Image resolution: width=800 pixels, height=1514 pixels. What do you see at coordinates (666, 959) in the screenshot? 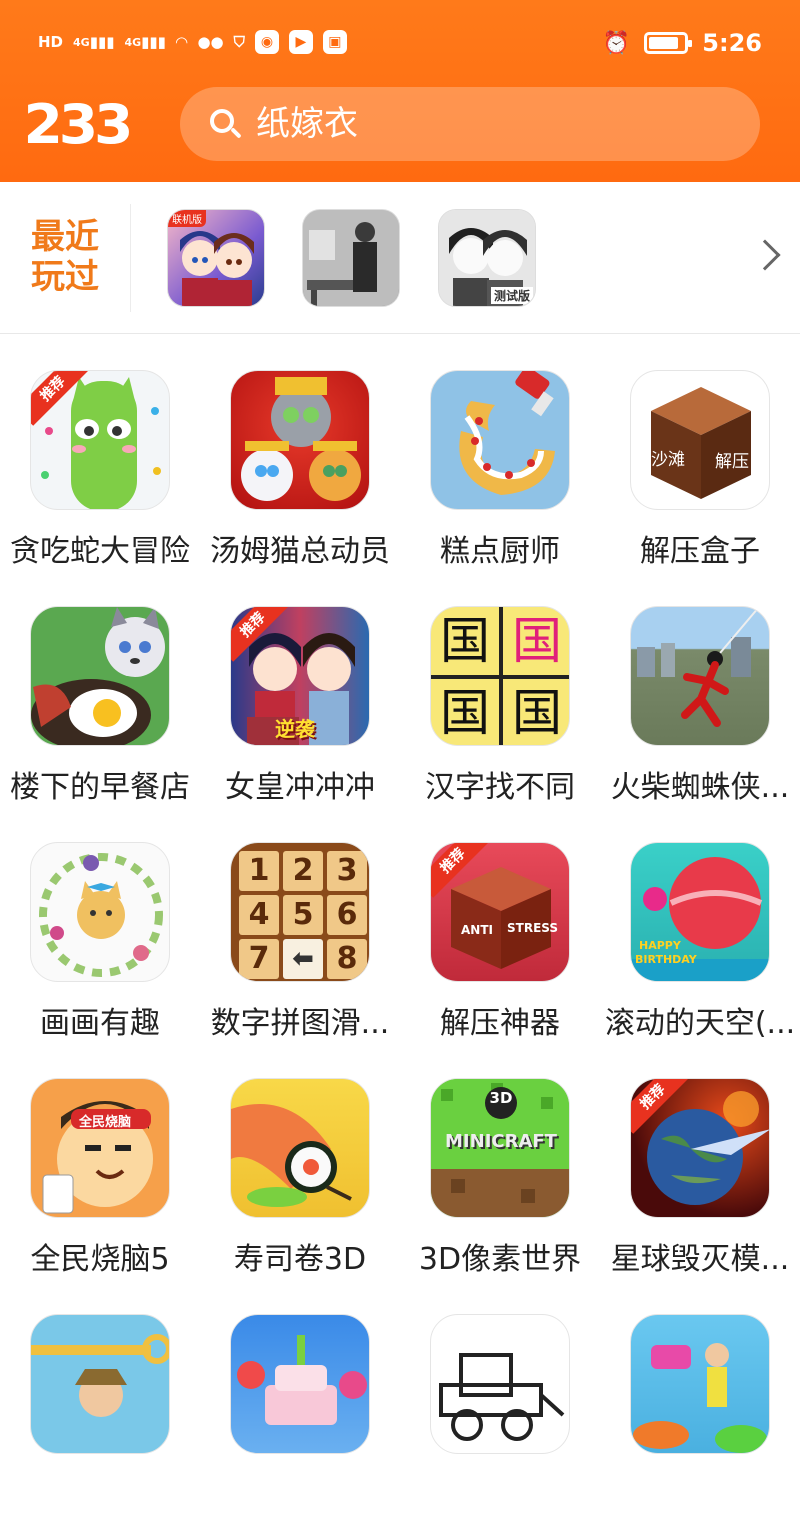
I see `icon-label: BIRTHDAY` at bounding box center [666, 959].